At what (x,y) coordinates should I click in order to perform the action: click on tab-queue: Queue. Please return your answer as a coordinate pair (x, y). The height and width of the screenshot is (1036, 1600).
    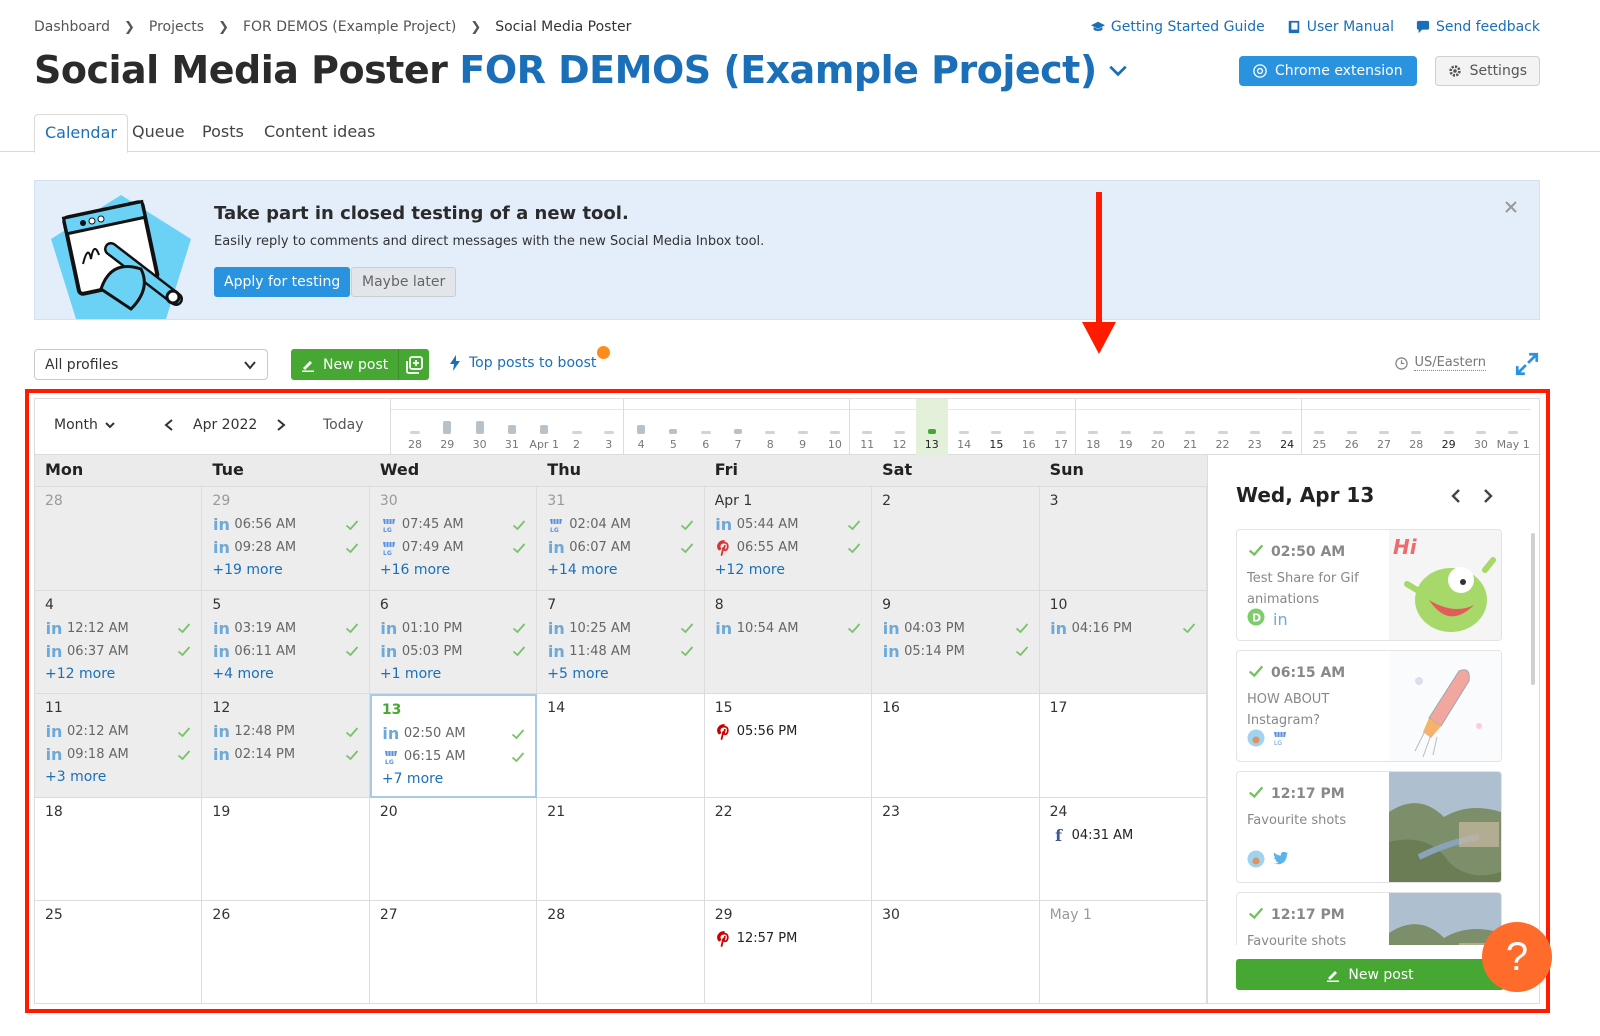
    Looking at the image, I should click on (158, 133).